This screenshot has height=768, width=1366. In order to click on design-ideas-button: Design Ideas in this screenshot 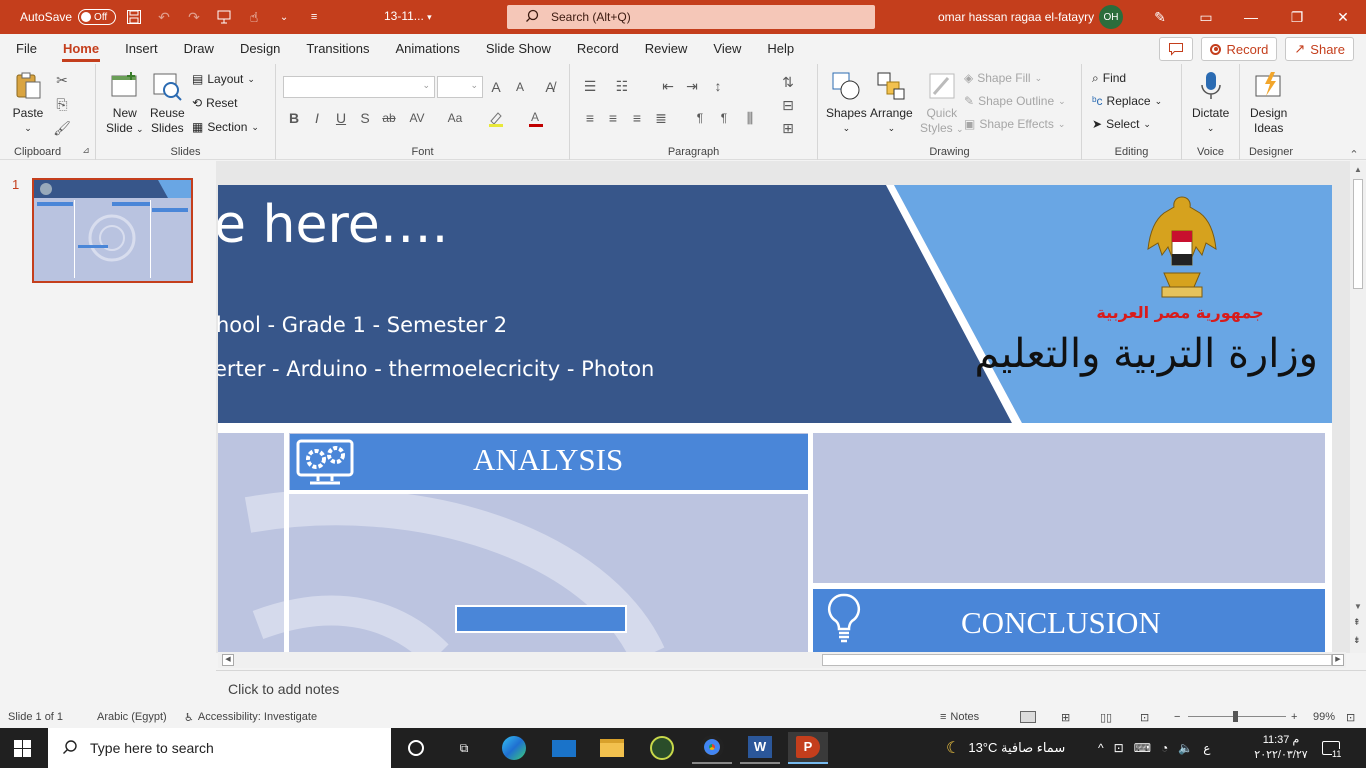, I will do `click(1268, 103)`.